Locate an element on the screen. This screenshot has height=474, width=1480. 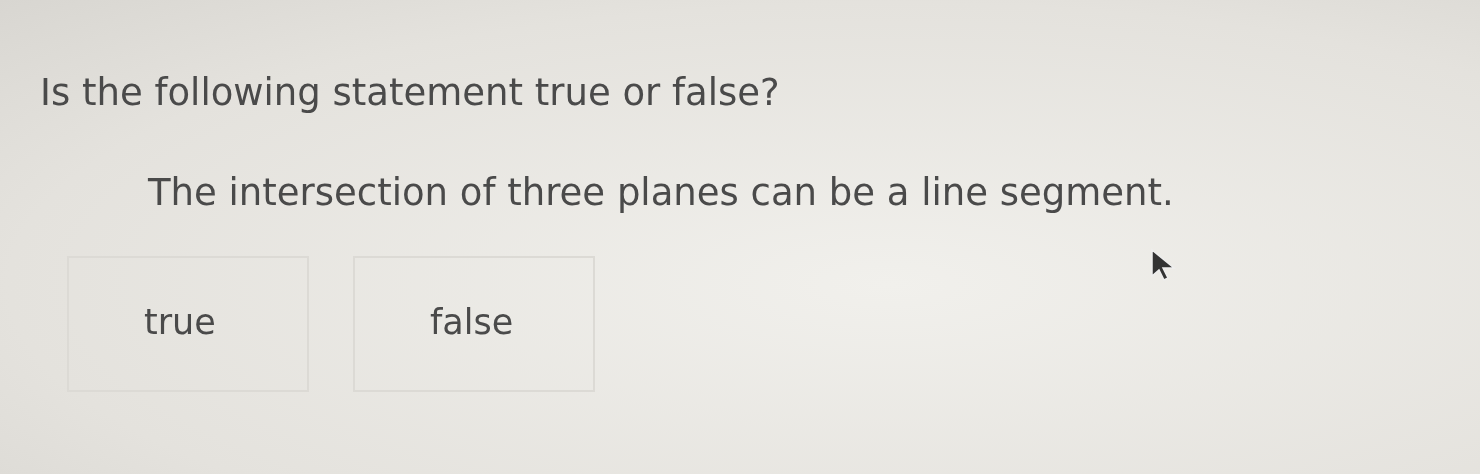
answer-option: false is located at coordinates (474, 324).